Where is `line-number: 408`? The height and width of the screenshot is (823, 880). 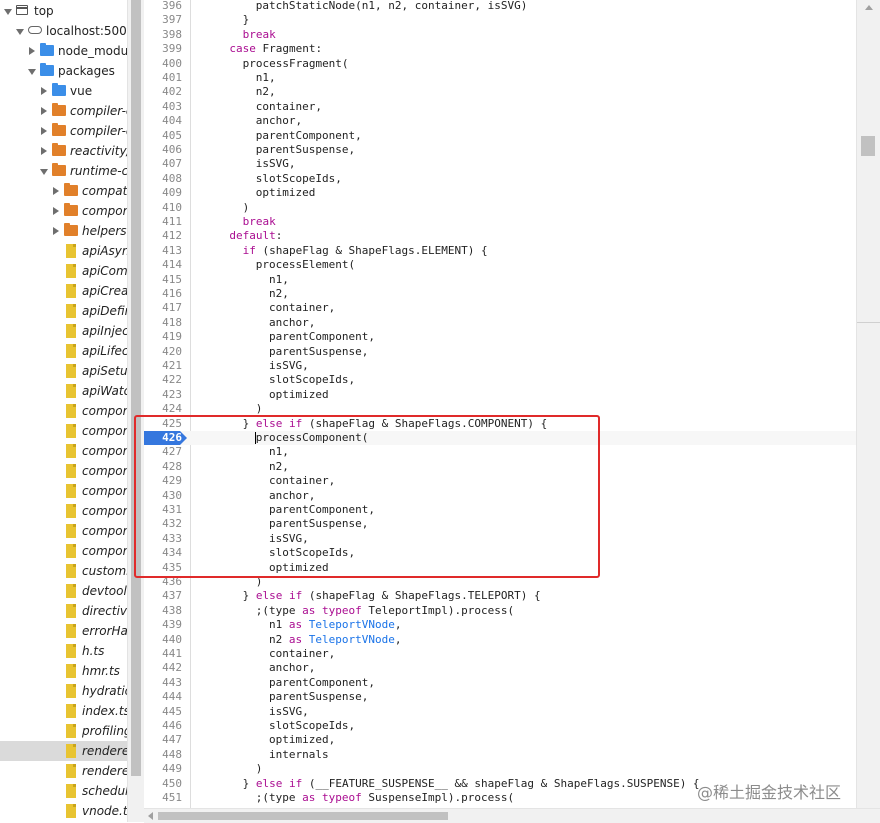
line-number: 408 is located at coordinates (163, 179).